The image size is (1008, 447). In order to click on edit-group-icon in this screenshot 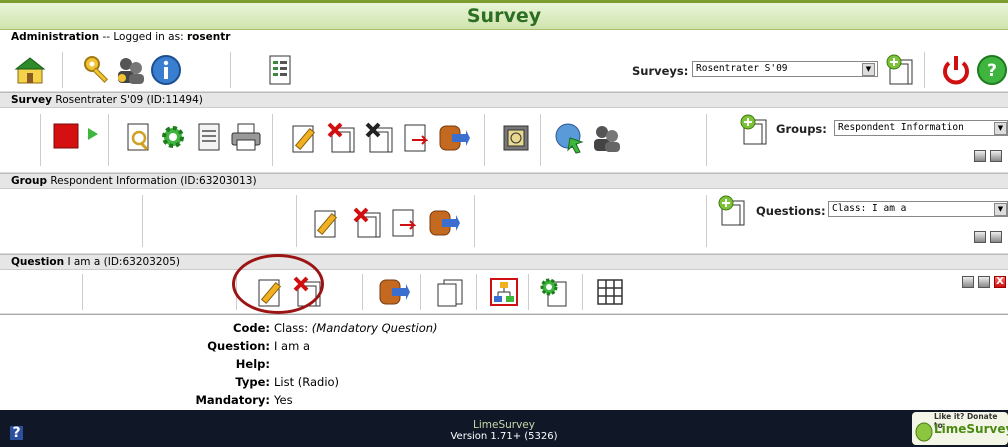, I will do `click(328, 223)`.